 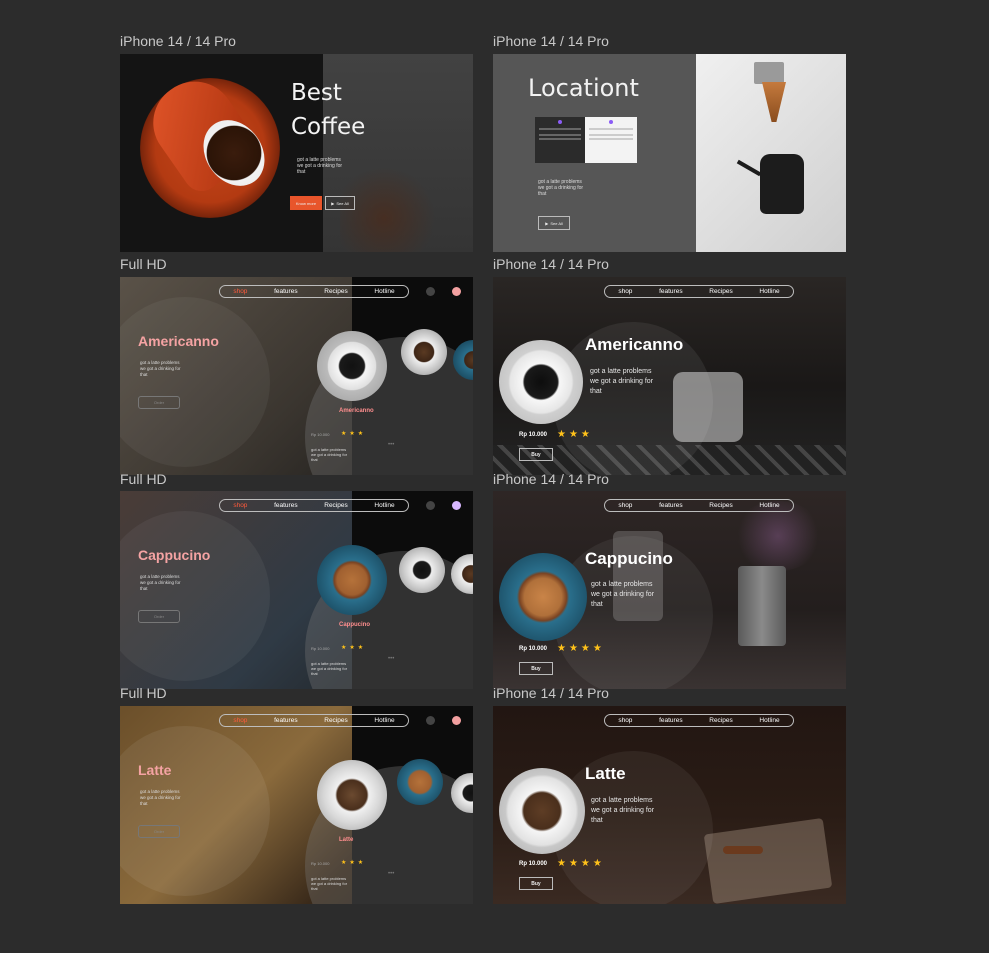 What do you see at coordinates (583, 88) in the screenshot?
I see `location-title: Locationt` at bounding box center [583, 88].